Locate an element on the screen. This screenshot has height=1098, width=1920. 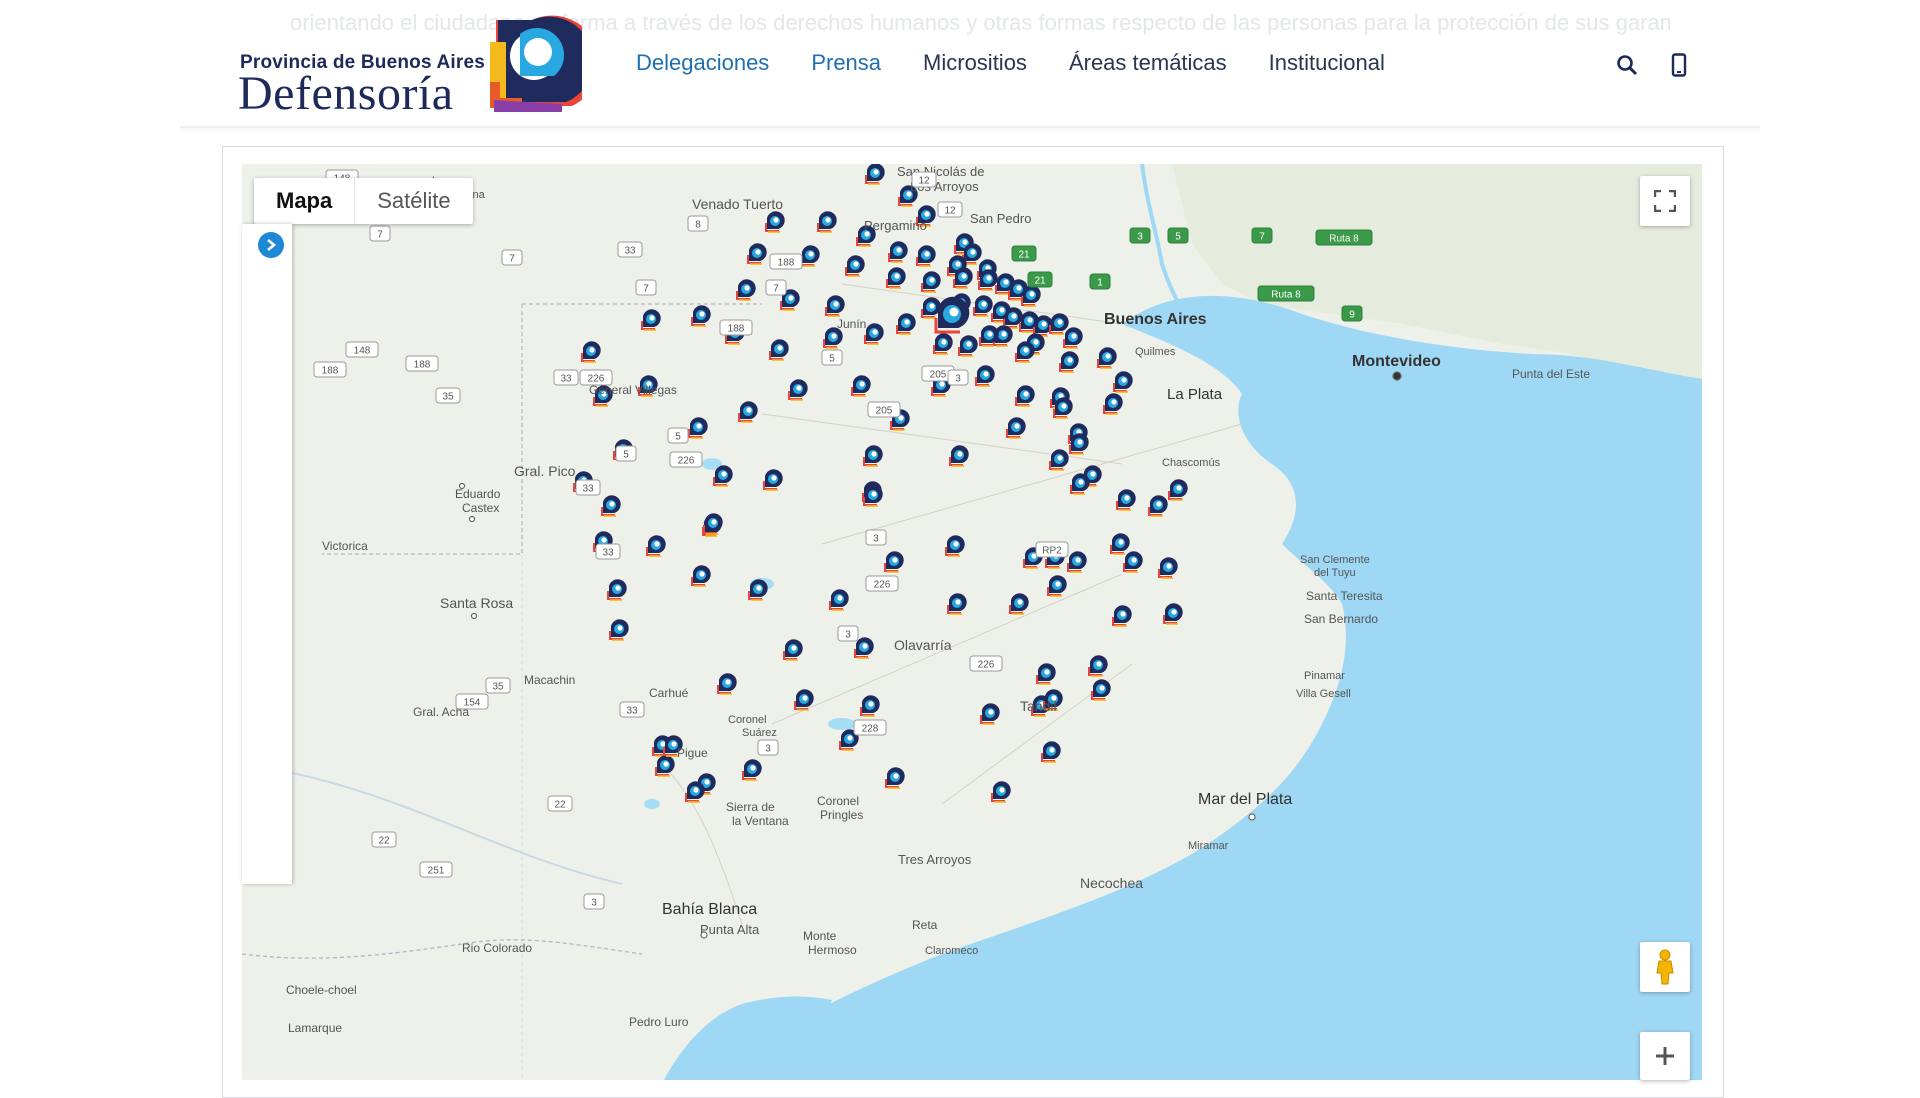
fullscreen-icon is located at coordinates (1665, 201).